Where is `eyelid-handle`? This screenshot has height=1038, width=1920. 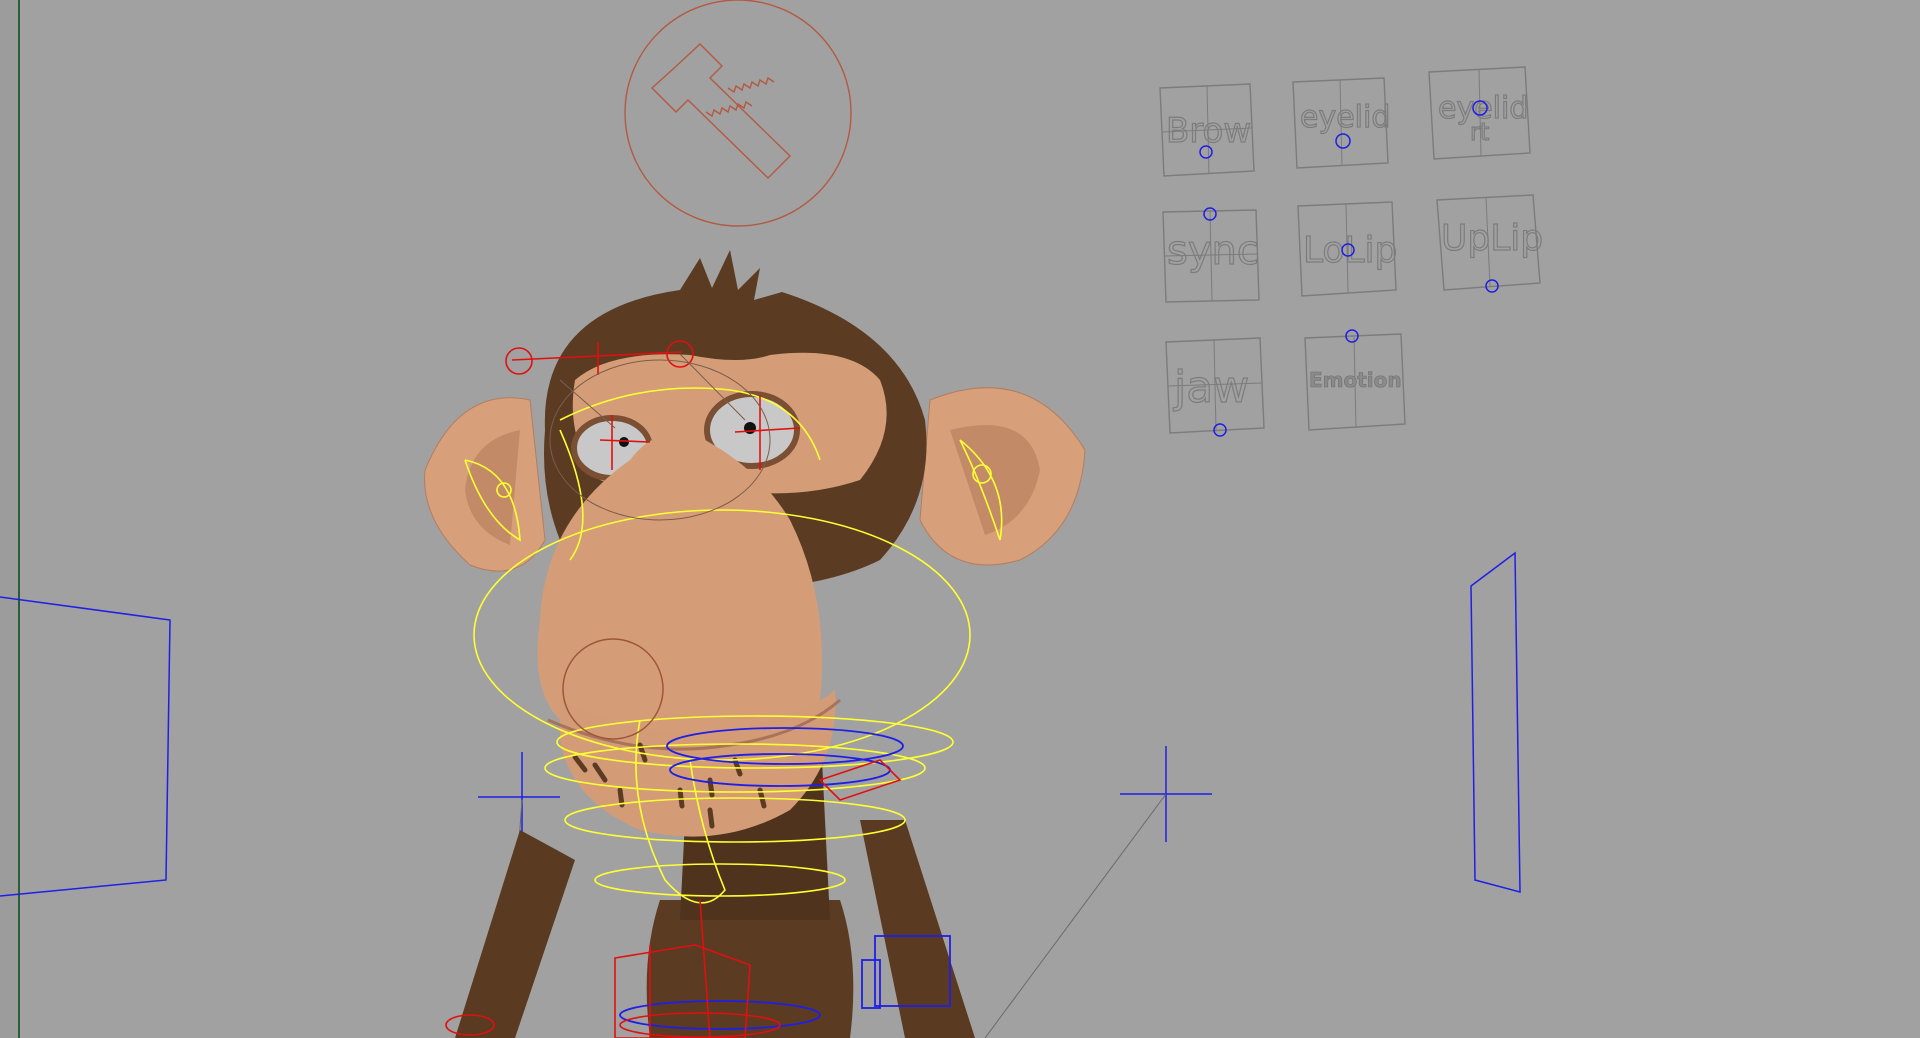
eyelid-handle is located at coordinates (1343, 141).